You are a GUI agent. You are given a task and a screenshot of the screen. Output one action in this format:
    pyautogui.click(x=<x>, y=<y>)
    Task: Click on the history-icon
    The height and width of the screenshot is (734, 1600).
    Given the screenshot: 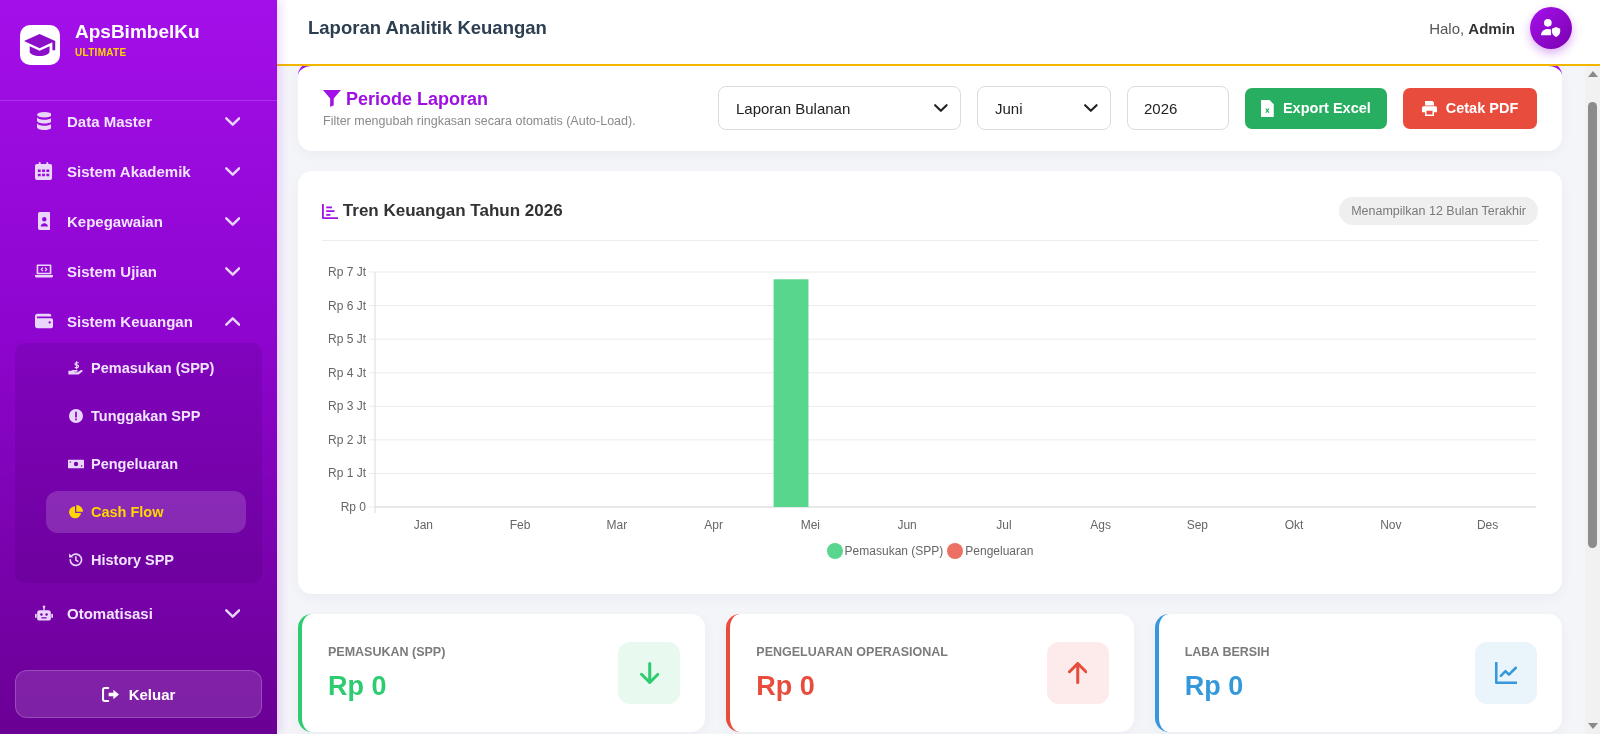 What is the action you would take?
    pyautogui.click(x=76, y=560)
    